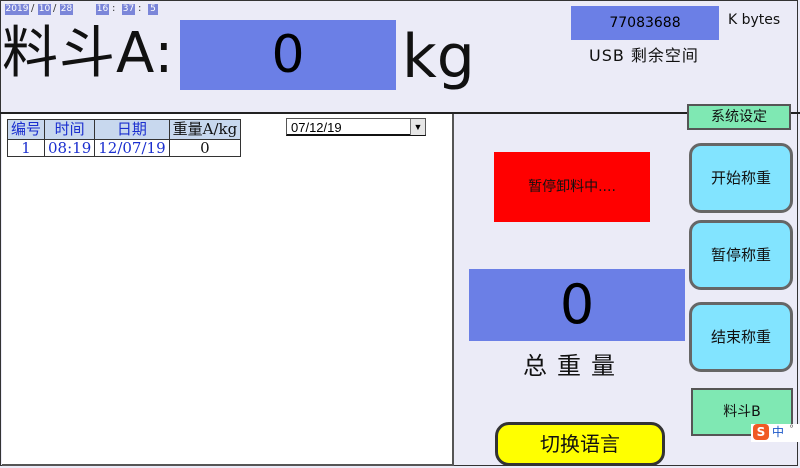 This screenshot has height=468, width=800. I want to click on ime-punctuation-icon: °, so click(791, 430).